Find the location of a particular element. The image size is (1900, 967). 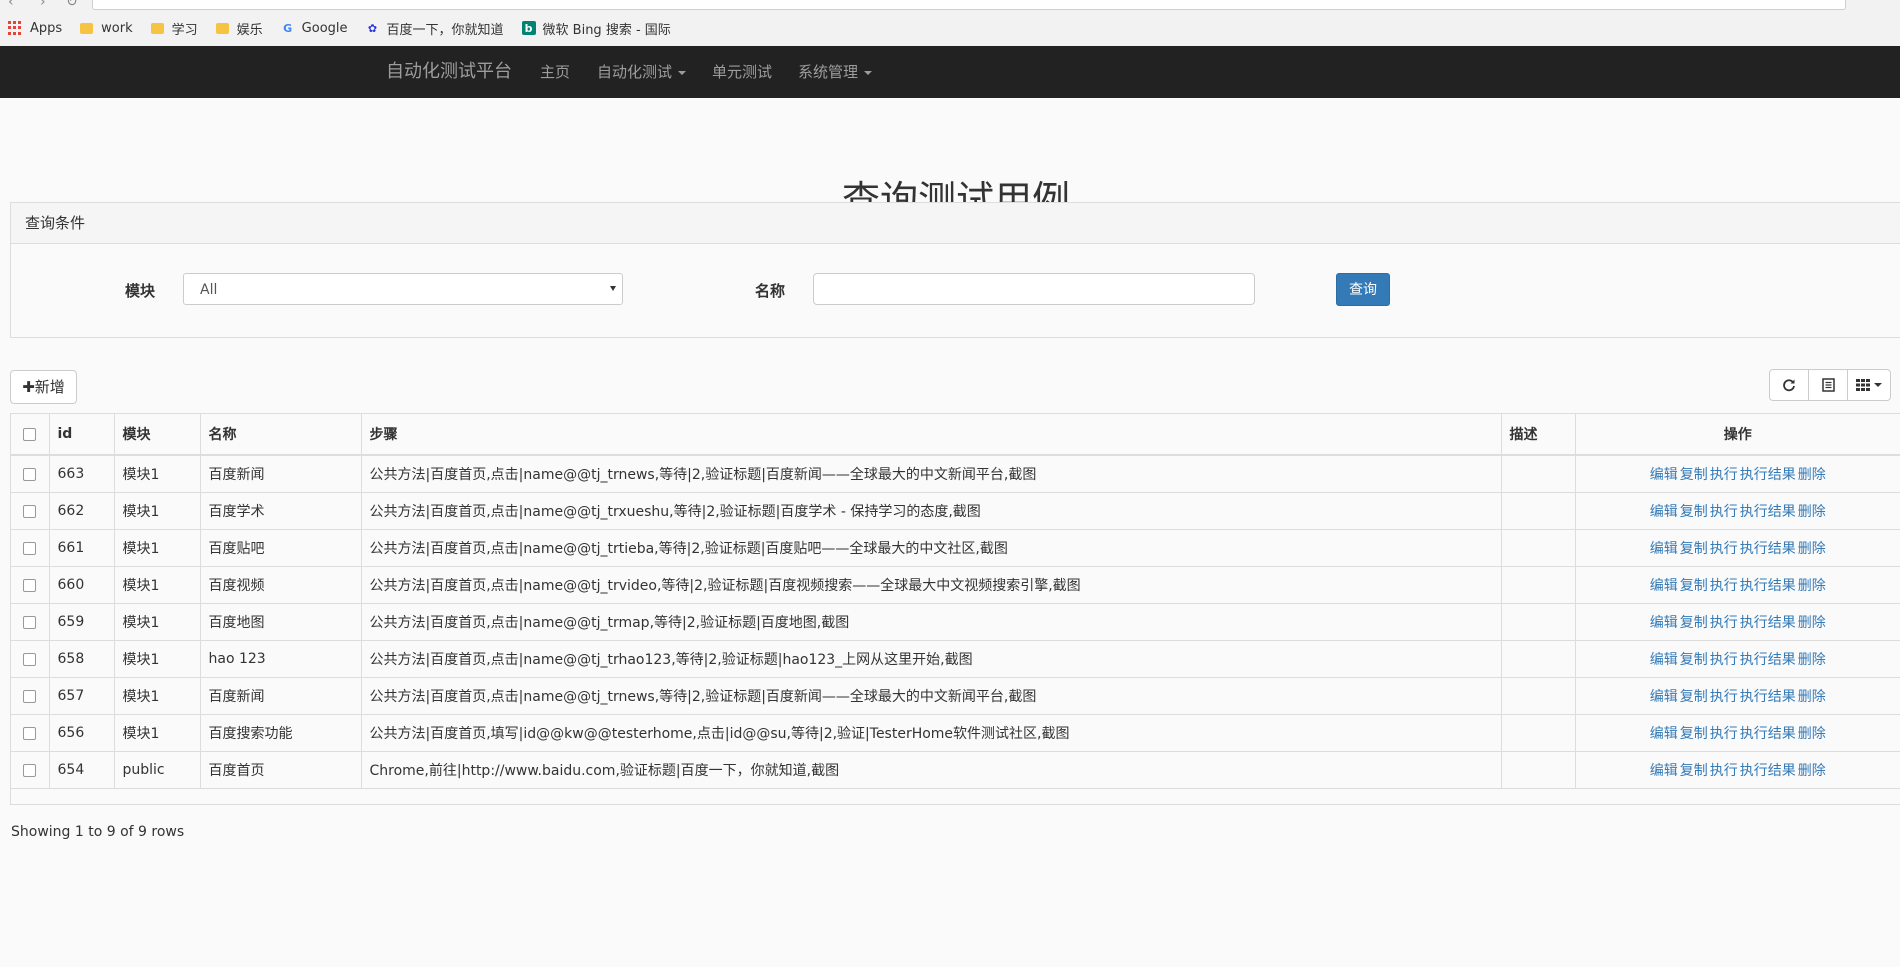

columns-button is located at coordinates (1869, 385).